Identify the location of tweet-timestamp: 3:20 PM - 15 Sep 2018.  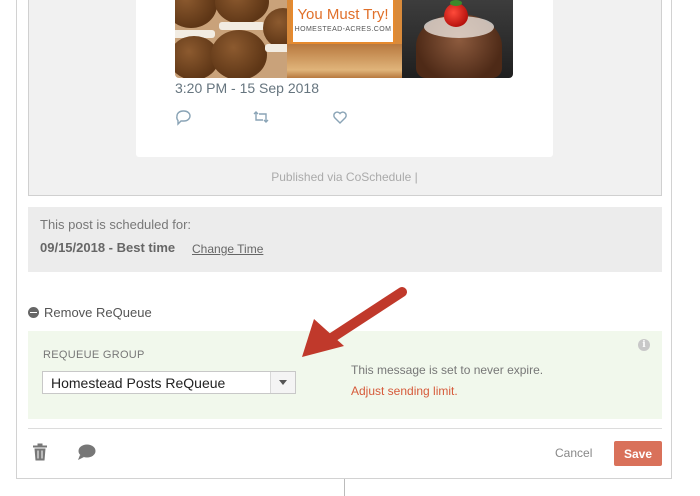
(247, 88).